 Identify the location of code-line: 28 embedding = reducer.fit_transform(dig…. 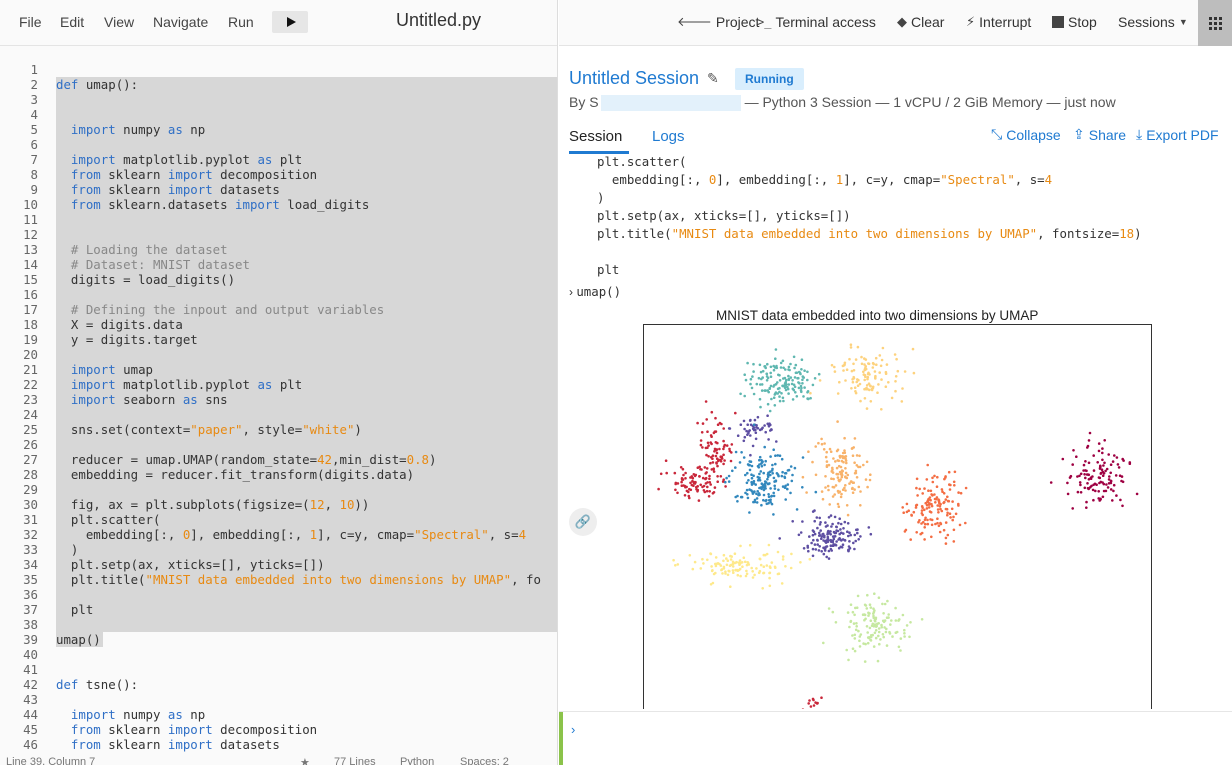
(278, 474).